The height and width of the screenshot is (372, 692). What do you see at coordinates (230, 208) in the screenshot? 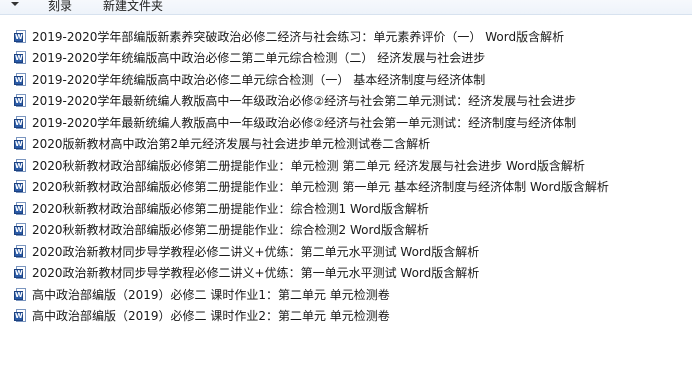
I see `file-name: 2020秋新教材政治部编版必修第二册提能作业：综合检测1 Word版含解析` at bounding box center [230, 208].